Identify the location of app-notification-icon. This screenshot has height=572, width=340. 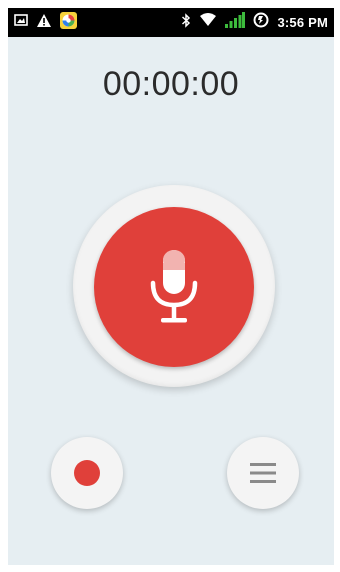
(68, 22).